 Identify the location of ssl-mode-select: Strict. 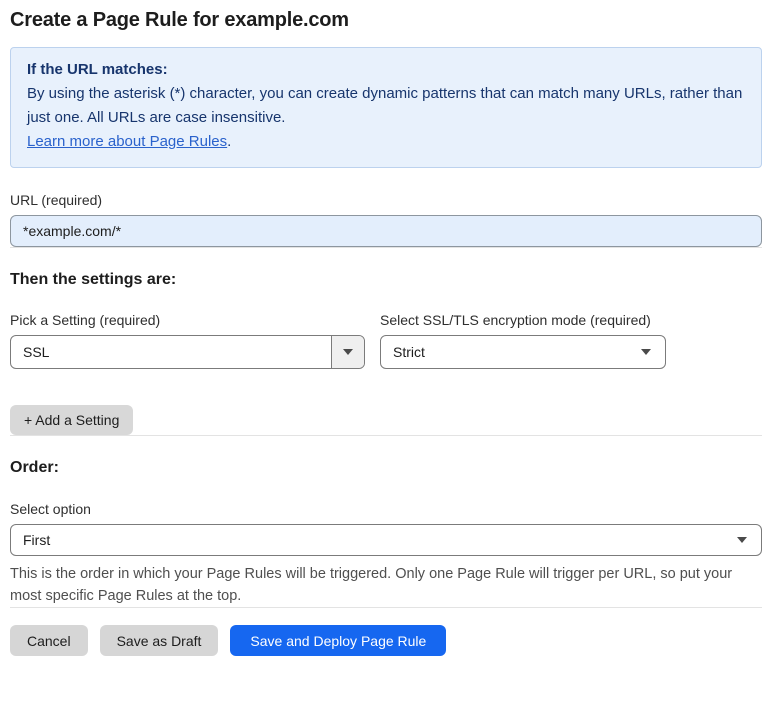
(523, 352).